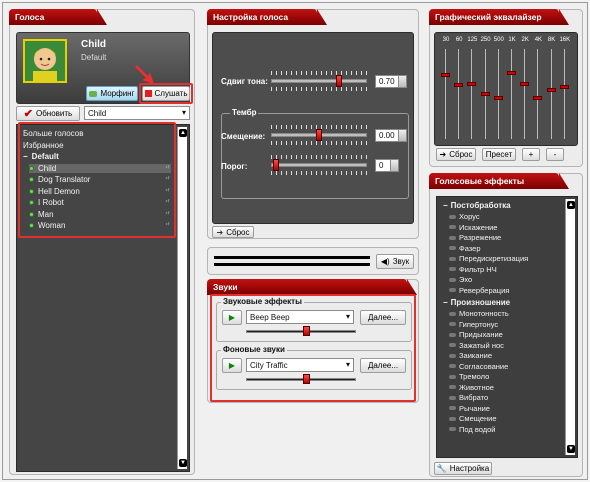 Image resolution: width=590 pixels, height=482 pixels. I want to click on sound-effects-play-button: ▶, so click(232, 317).